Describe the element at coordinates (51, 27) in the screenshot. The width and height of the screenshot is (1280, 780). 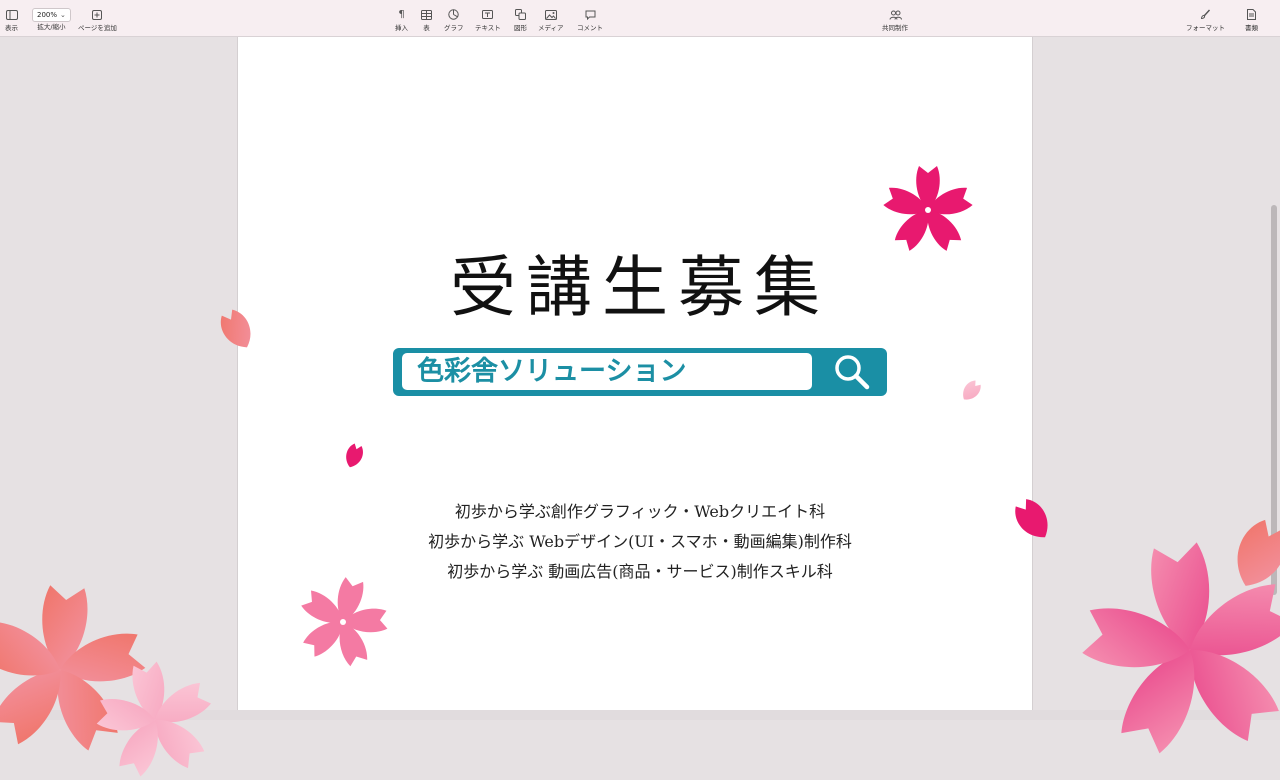
I see `zoom-label: 拡大/縮小` at that location.